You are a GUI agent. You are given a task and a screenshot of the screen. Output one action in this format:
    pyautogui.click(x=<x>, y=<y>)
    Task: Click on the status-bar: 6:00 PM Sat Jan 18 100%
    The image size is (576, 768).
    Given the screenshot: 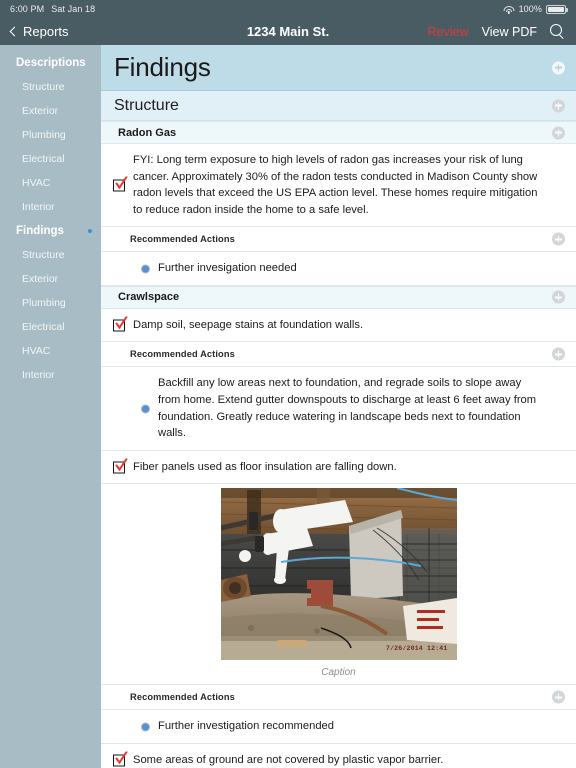 What is the action you would take?
    pyautogui.click(x=288, y=9)
    